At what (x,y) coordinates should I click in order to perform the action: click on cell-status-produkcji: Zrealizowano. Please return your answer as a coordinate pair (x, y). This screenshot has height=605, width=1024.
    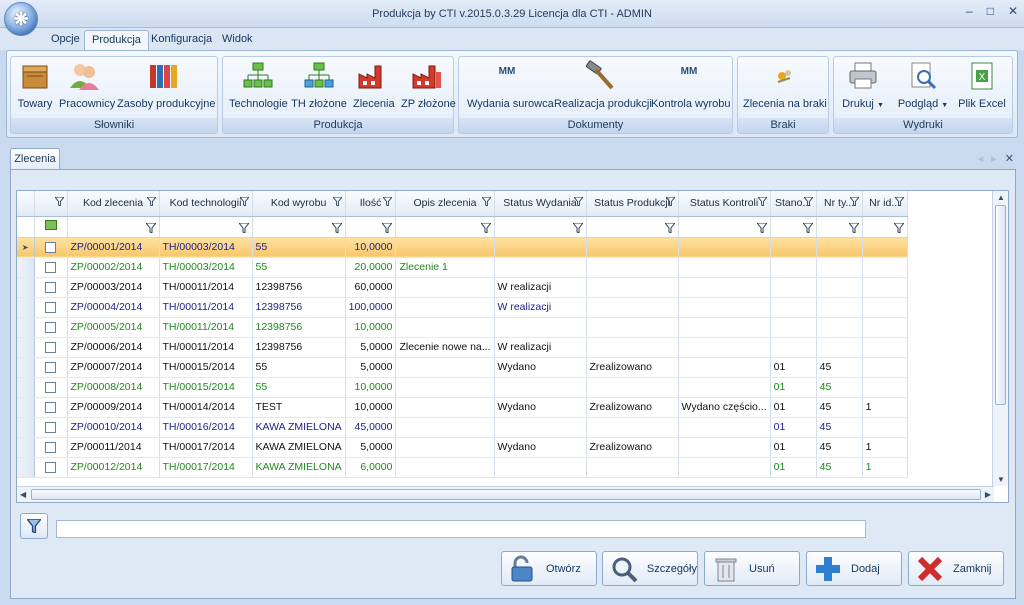
    Looking at the image, I should click on (632, 447).